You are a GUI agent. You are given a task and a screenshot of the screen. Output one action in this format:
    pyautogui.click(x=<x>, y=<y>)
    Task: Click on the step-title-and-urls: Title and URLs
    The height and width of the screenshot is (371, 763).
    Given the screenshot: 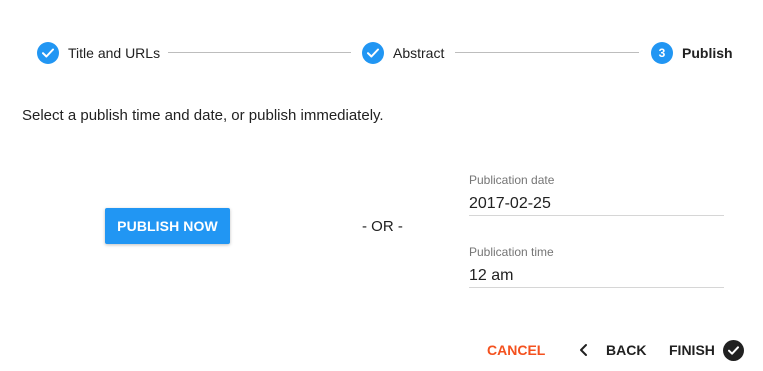 What is the action you would take?
    pyautogui.click(x=98, y=53)
    